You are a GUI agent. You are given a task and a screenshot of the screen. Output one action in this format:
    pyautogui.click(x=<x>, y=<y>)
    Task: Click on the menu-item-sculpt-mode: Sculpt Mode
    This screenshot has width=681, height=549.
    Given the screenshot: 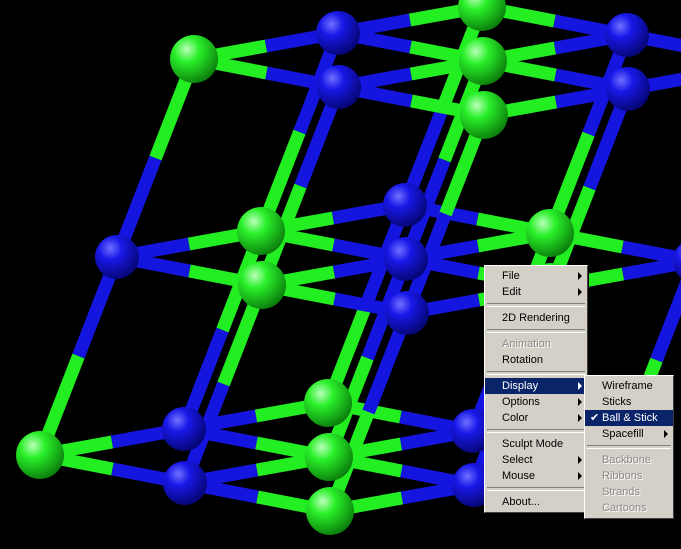 What is the action you would take?
    pyautogui.click(x=536, y=444)
    